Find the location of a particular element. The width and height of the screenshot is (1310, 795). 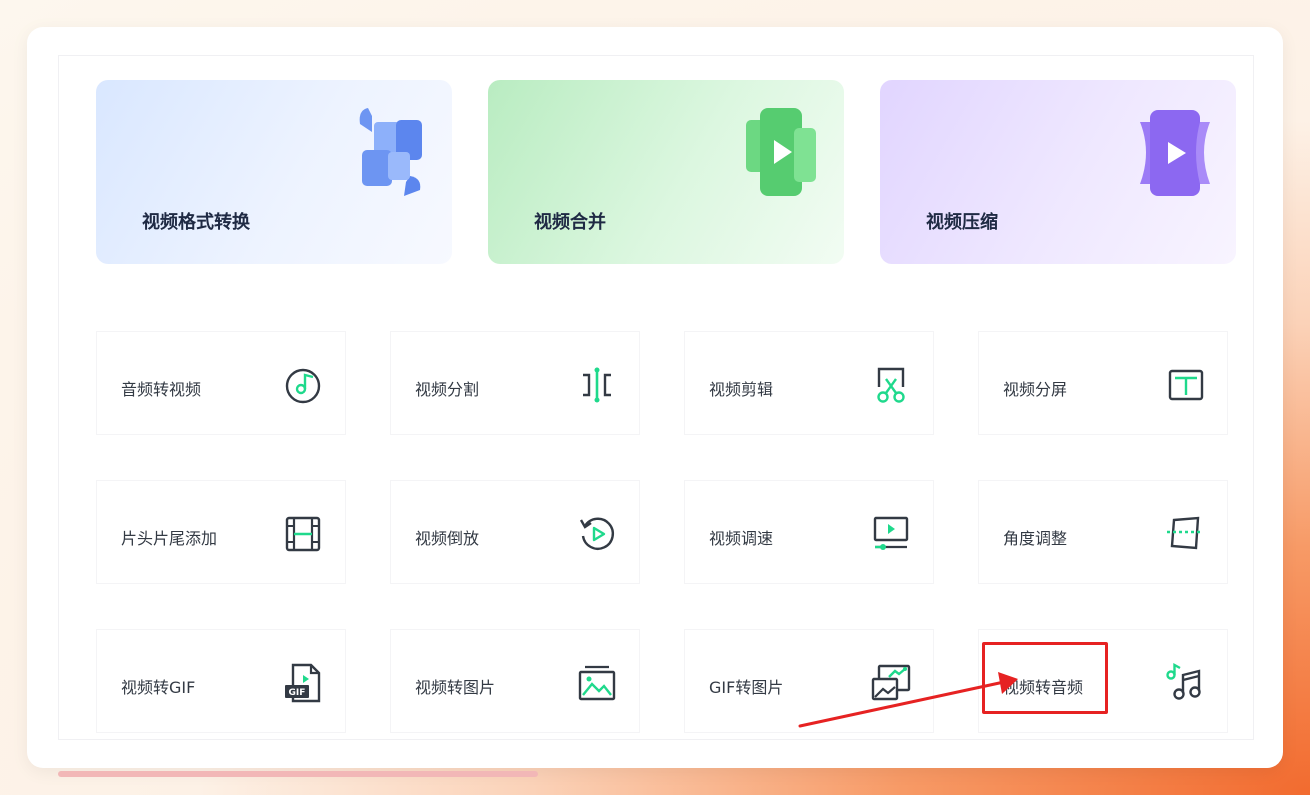

compress-icon is located at coordinates (1175, 153).